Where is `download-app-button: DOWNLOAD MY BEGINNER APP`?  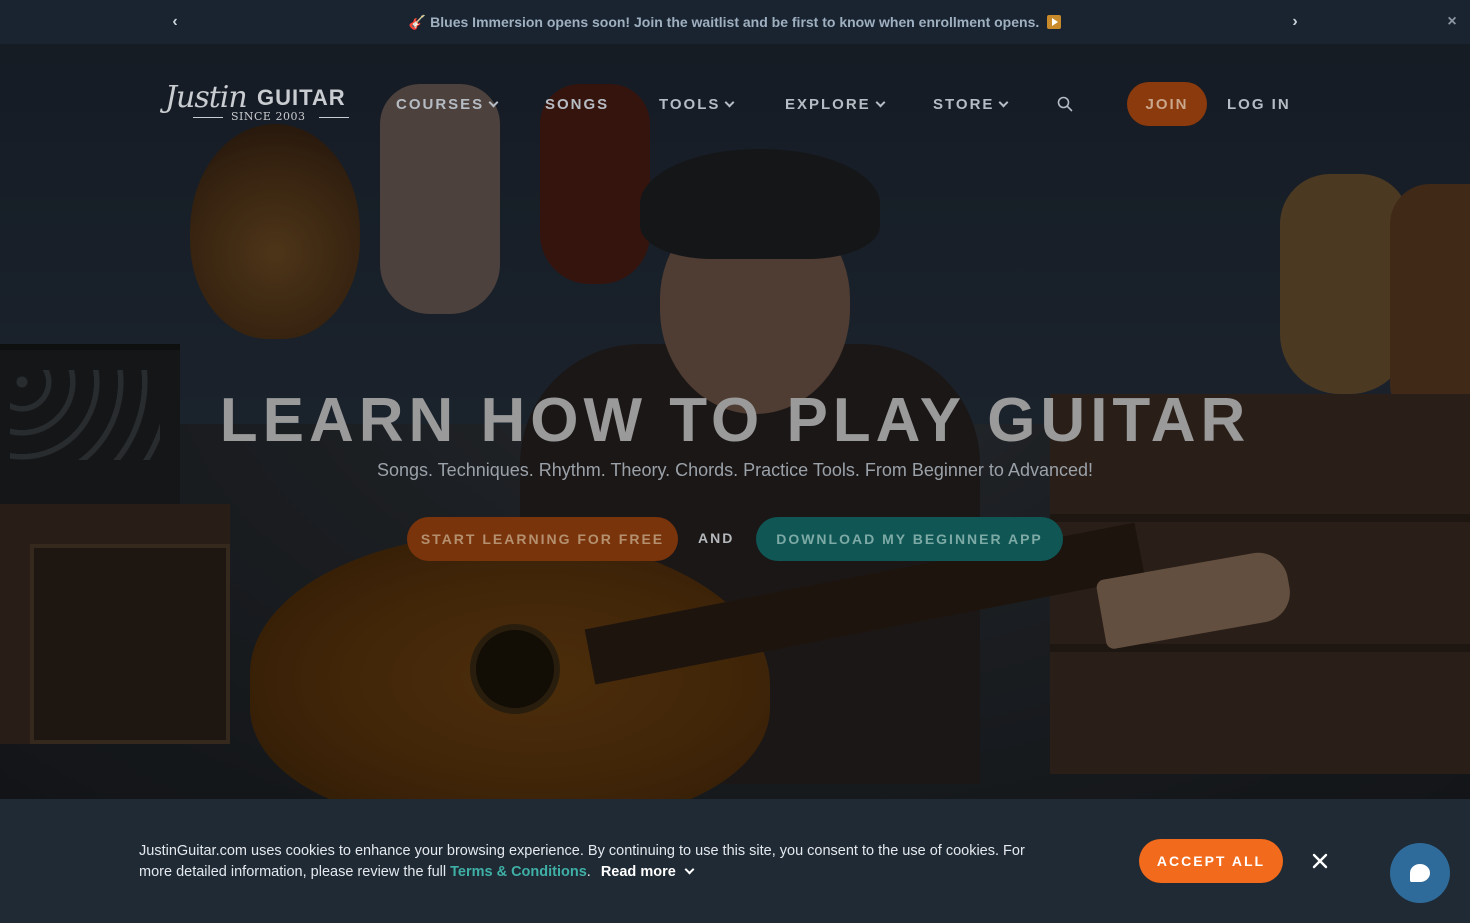 download-app-button: DOWNLOAD MY BEGINNER APP is located at coordinates (909, 539).